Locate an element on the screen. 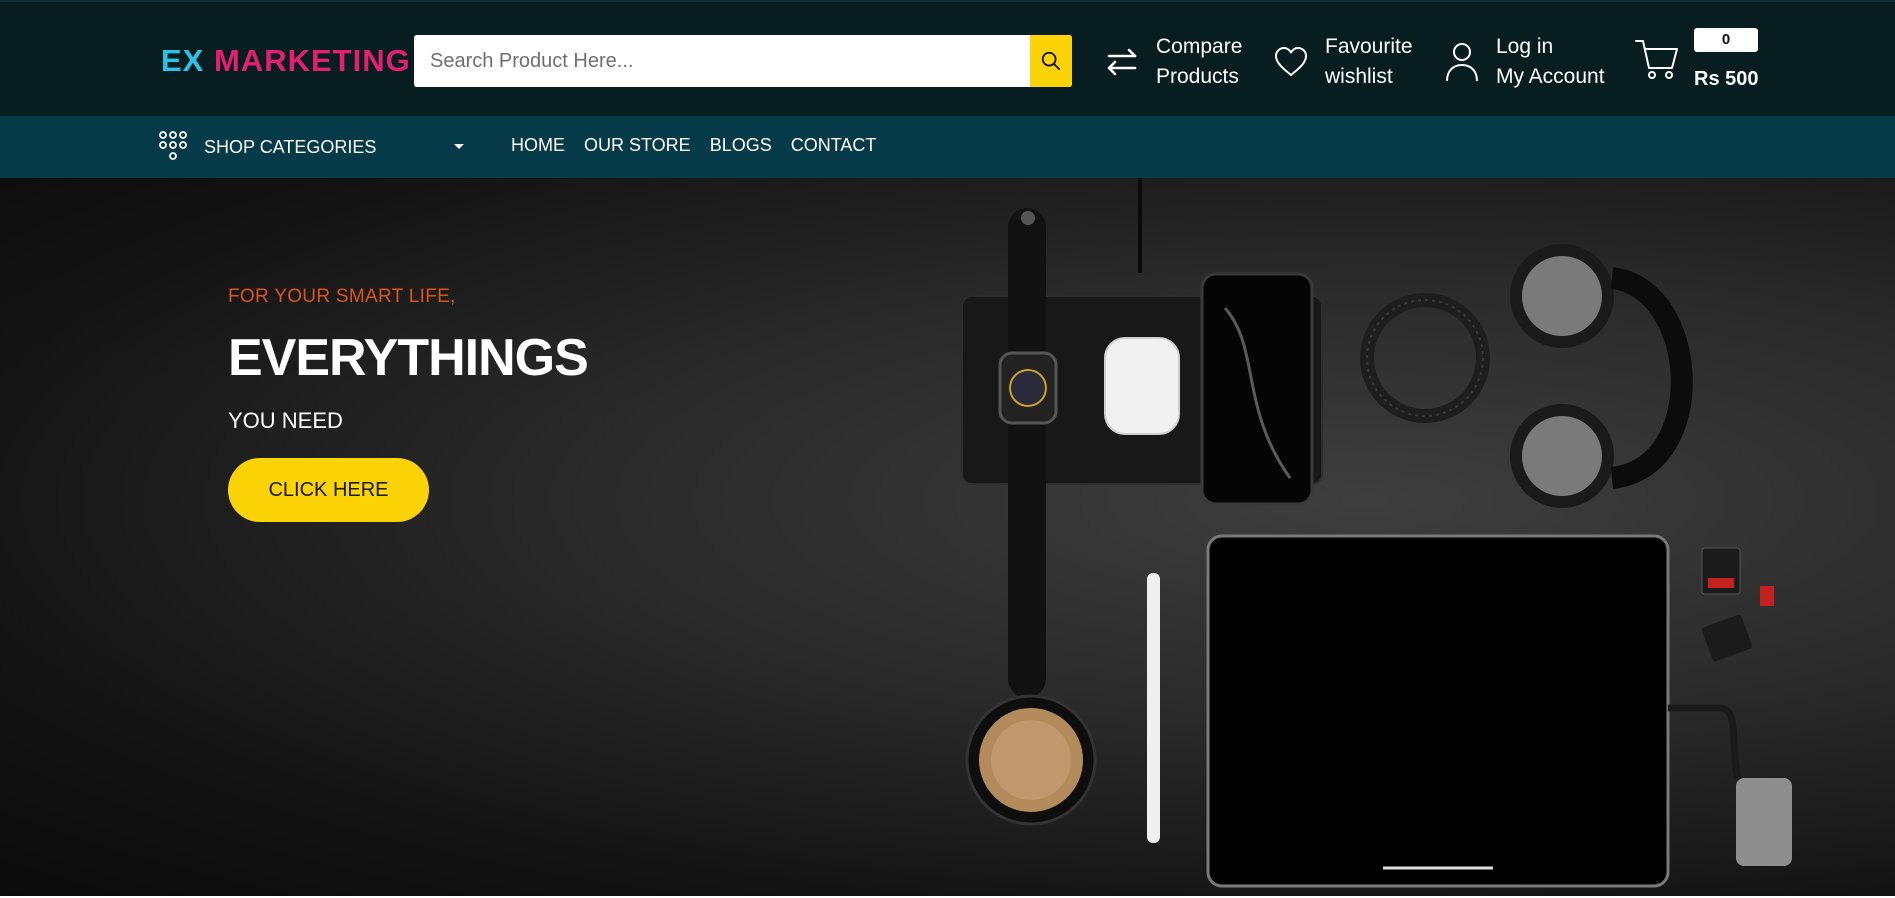 Image resolution: width=1895 pixels, height=898 pixels. nav-contact: CONTACT is located at coordinates (834, 145).